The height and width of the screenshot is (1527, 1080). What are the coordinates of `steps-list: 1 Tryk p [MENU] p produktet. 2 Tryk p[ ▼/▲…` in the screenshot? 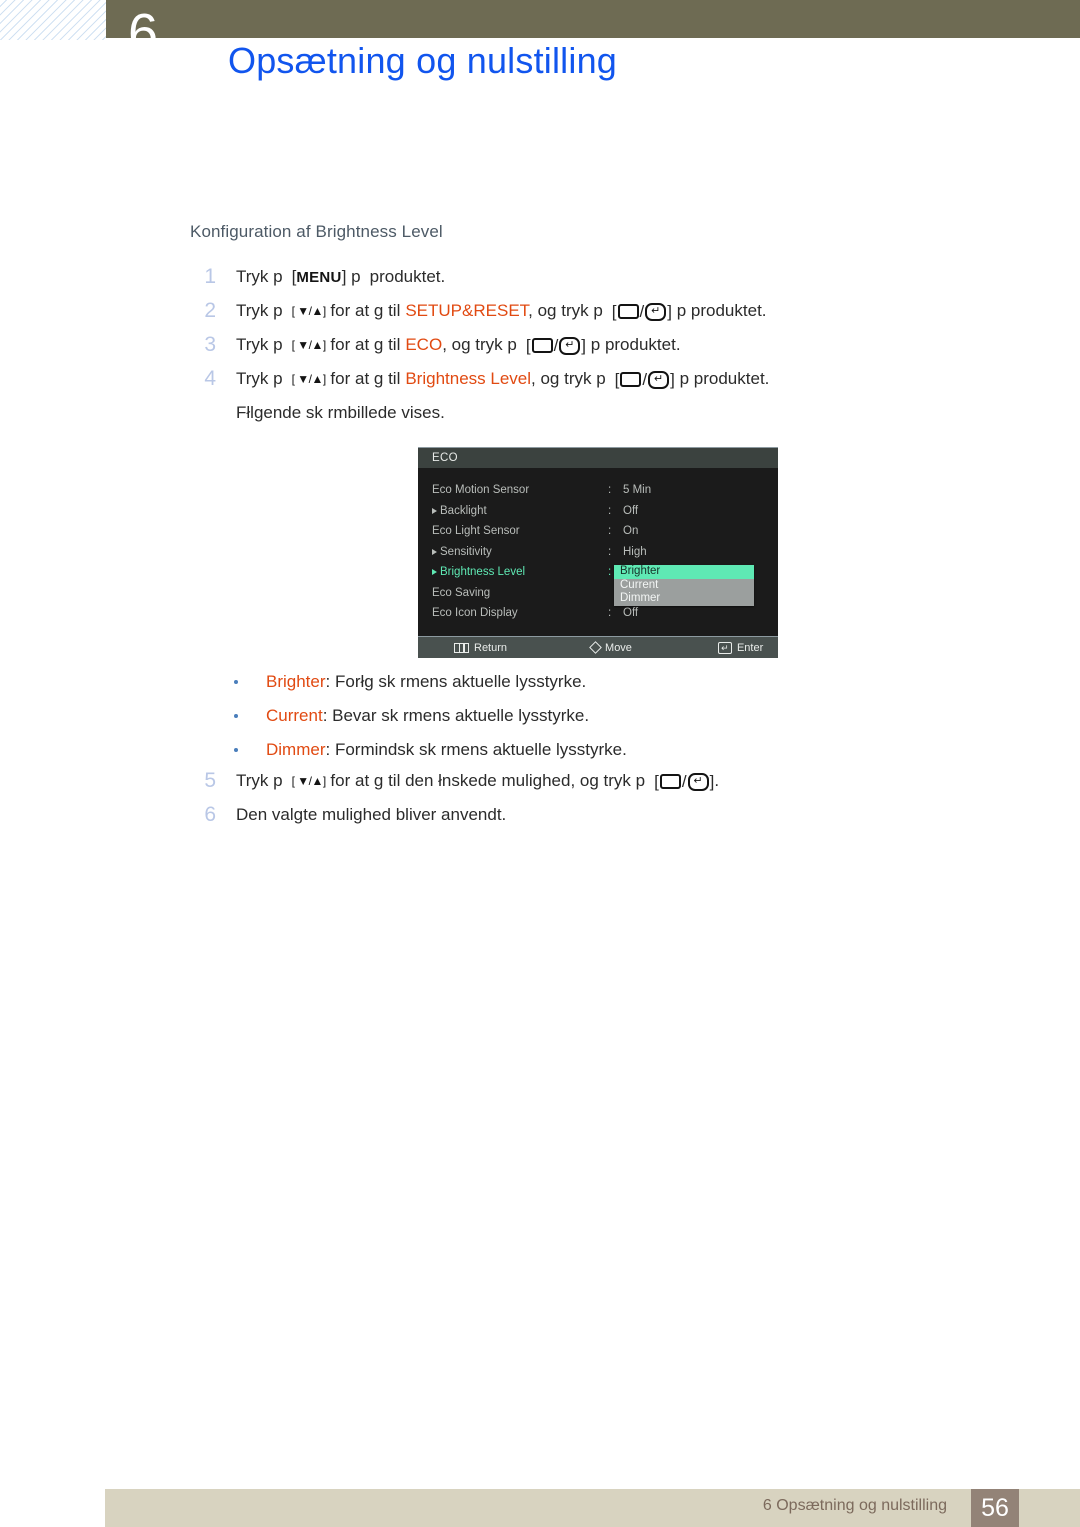 It's located at (585, 345).